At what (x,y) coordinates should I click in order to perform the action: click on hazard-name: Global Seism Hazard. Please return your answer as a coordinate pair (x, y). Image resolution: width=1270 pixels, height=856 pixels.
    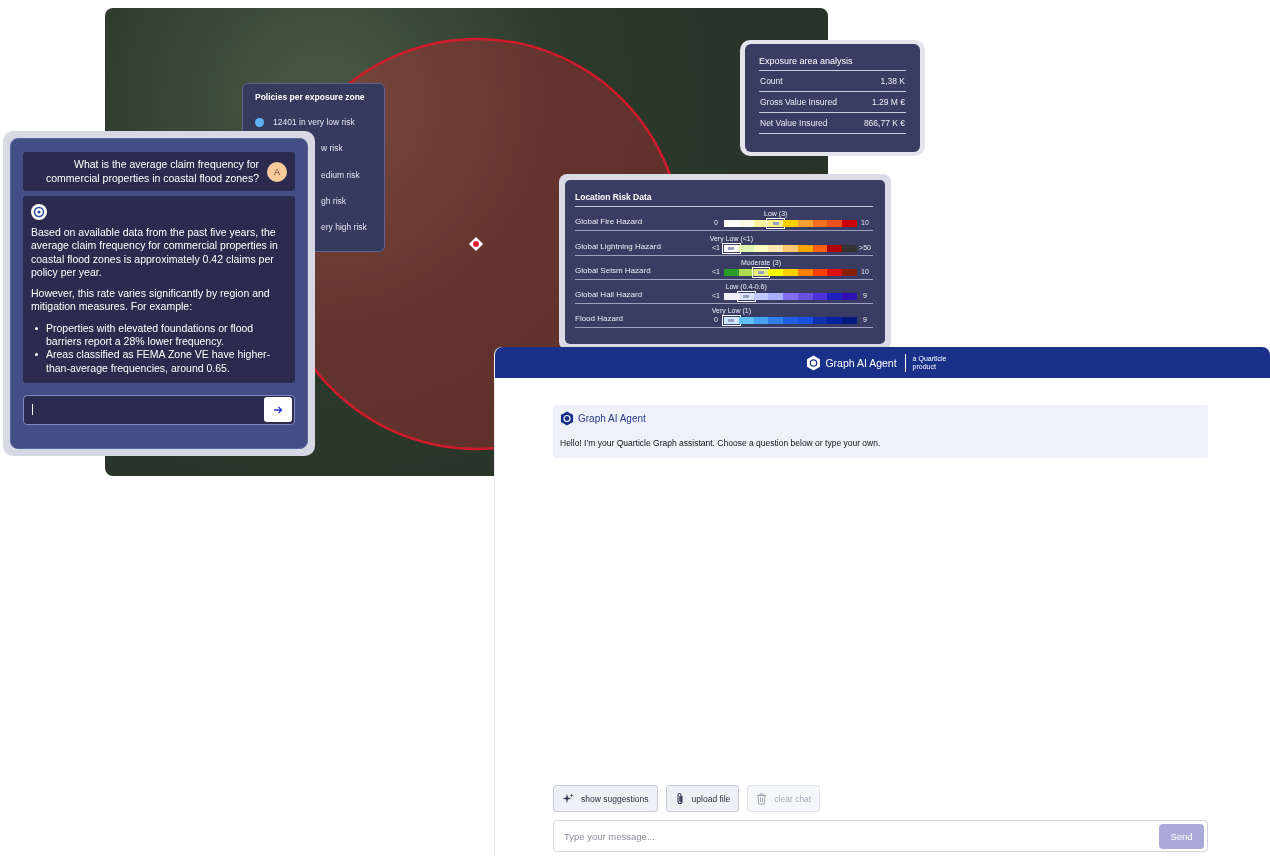
    Looking at the image, I should click on (613, 270).